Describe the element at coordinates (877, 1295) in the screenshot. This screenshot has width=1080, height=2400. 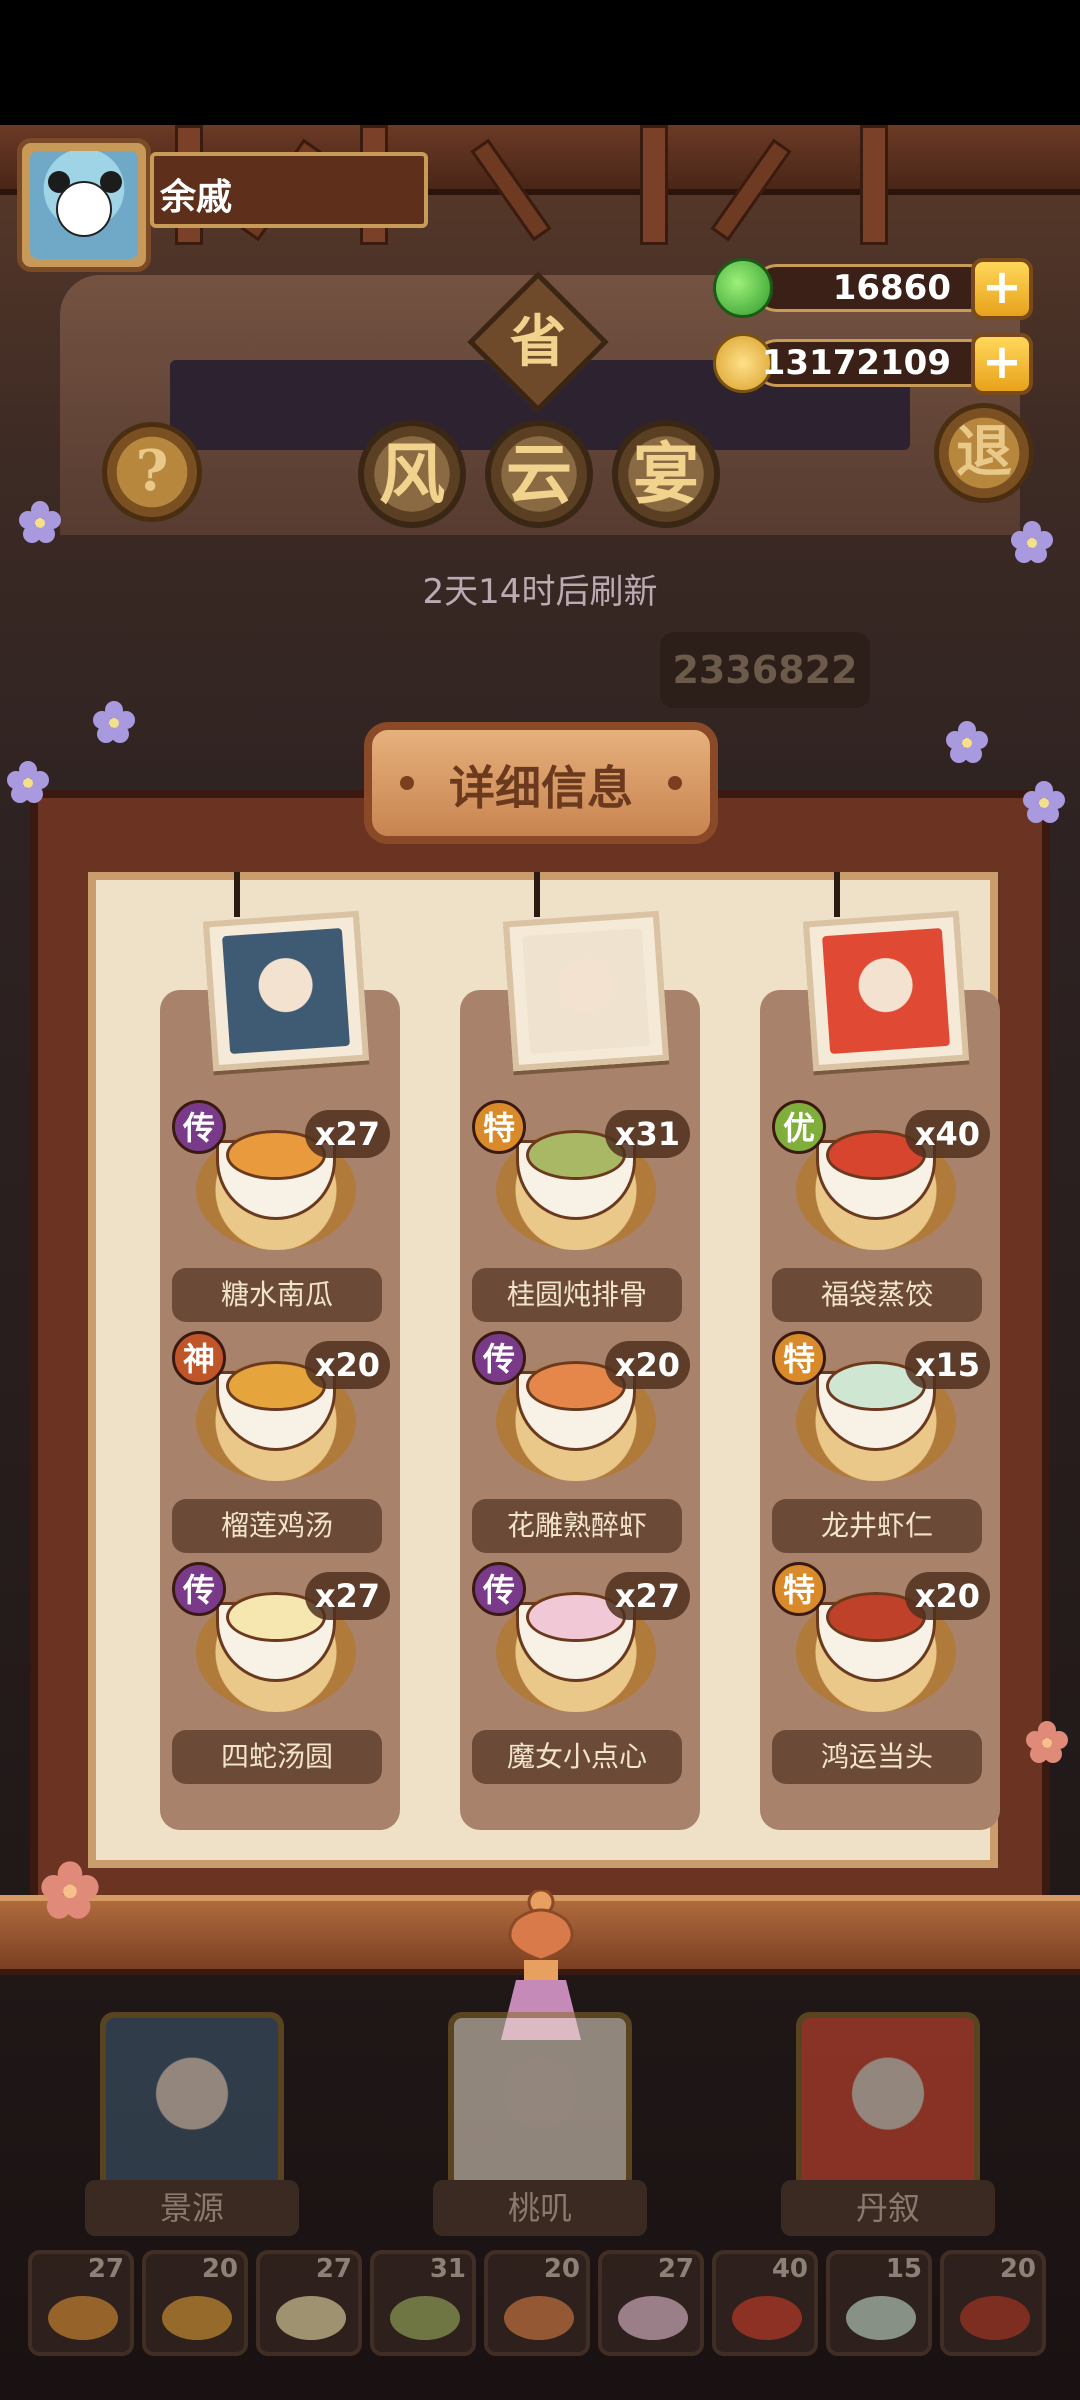
I see `dish-name: 福袋蒸饺` at that location.